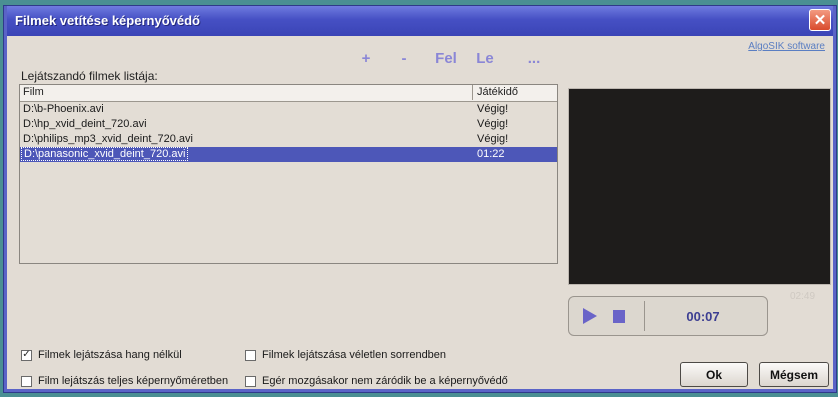  Describe the element at coordinates (250, 355) in the screenshot. I see `shuffle-checkbox` at that location.